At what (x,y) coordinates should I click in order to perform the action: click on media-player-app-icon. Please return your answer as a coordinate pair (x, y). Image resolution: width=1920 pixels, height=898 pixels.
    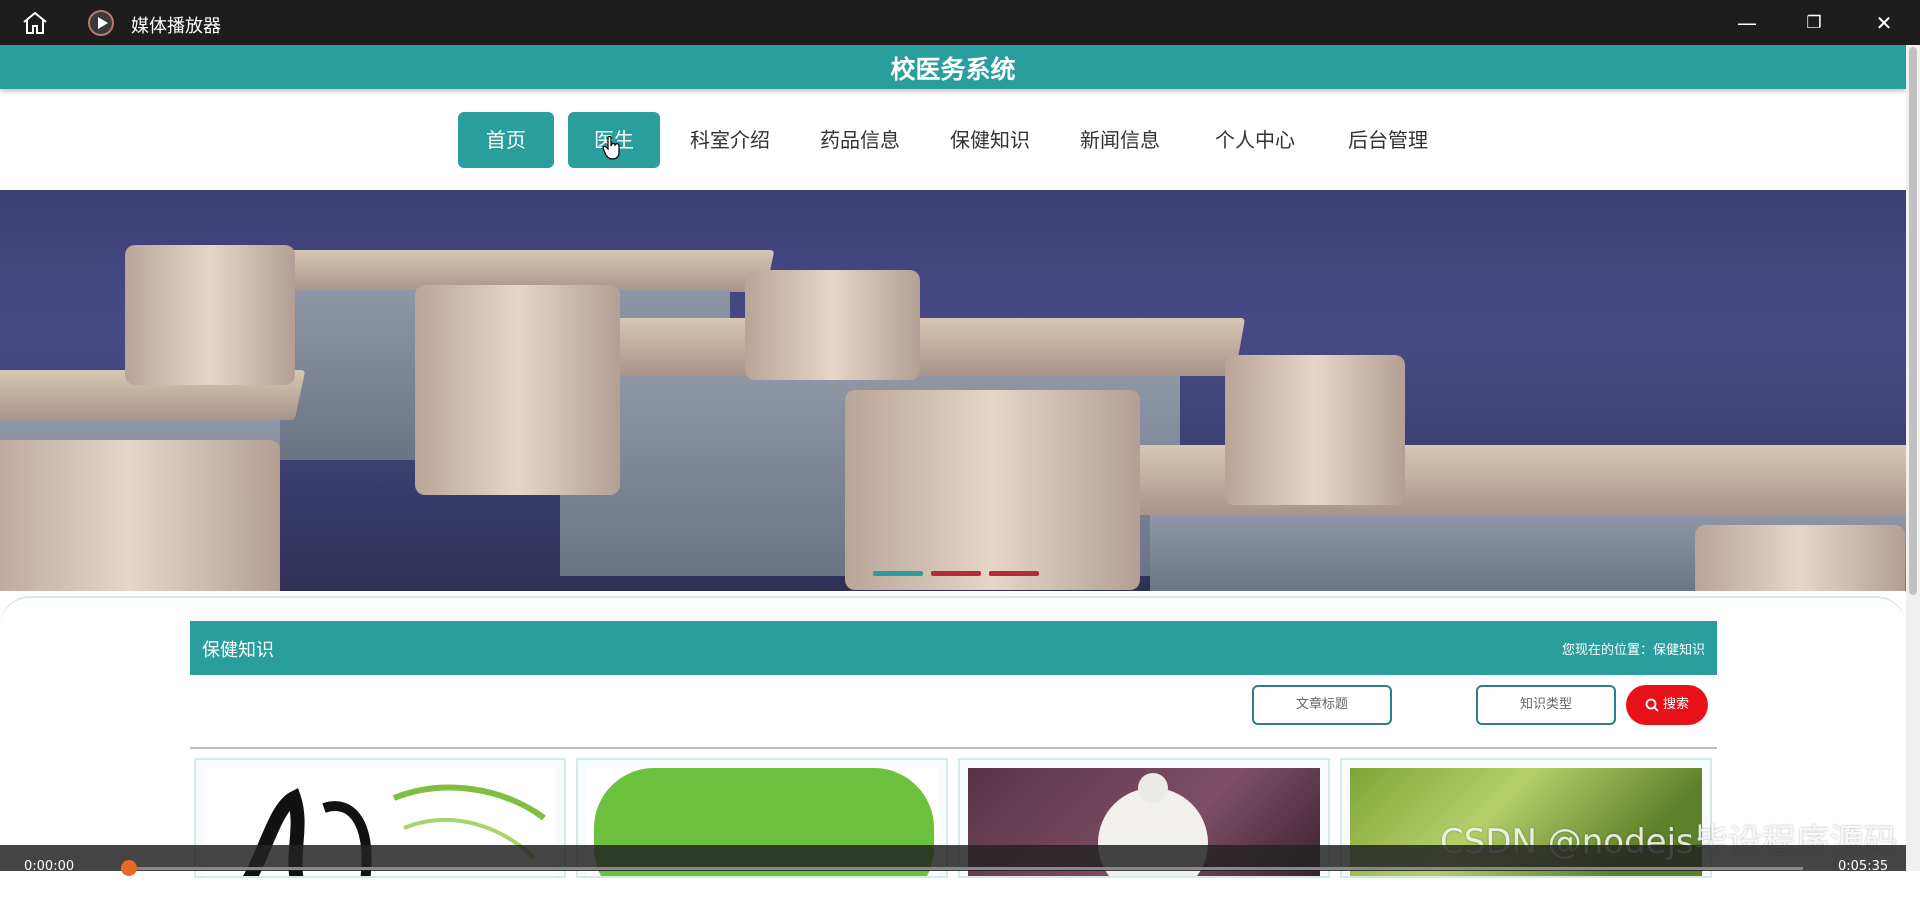
    Looking at the image, I should click on (101, 23).